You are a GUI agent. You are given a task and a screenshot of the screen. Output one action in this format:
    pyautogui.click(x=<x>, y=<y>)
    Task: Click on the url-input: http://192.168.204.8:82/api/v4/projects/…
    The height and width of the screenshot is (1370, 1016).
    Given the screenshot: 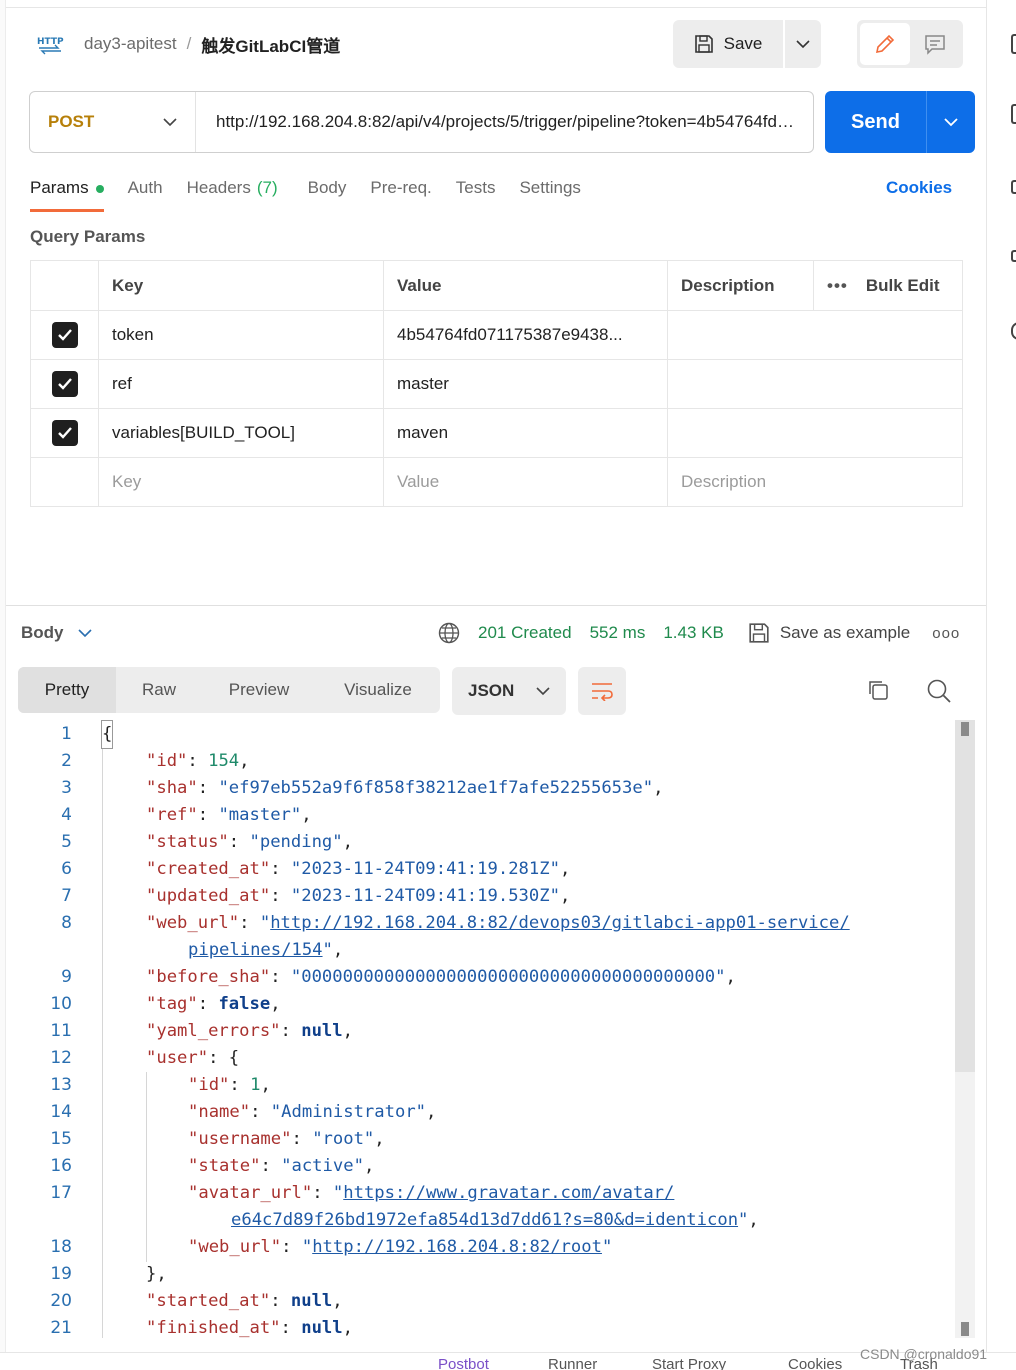 What is the action you would take?
    pyautogui.click(x=504, y=122)
    